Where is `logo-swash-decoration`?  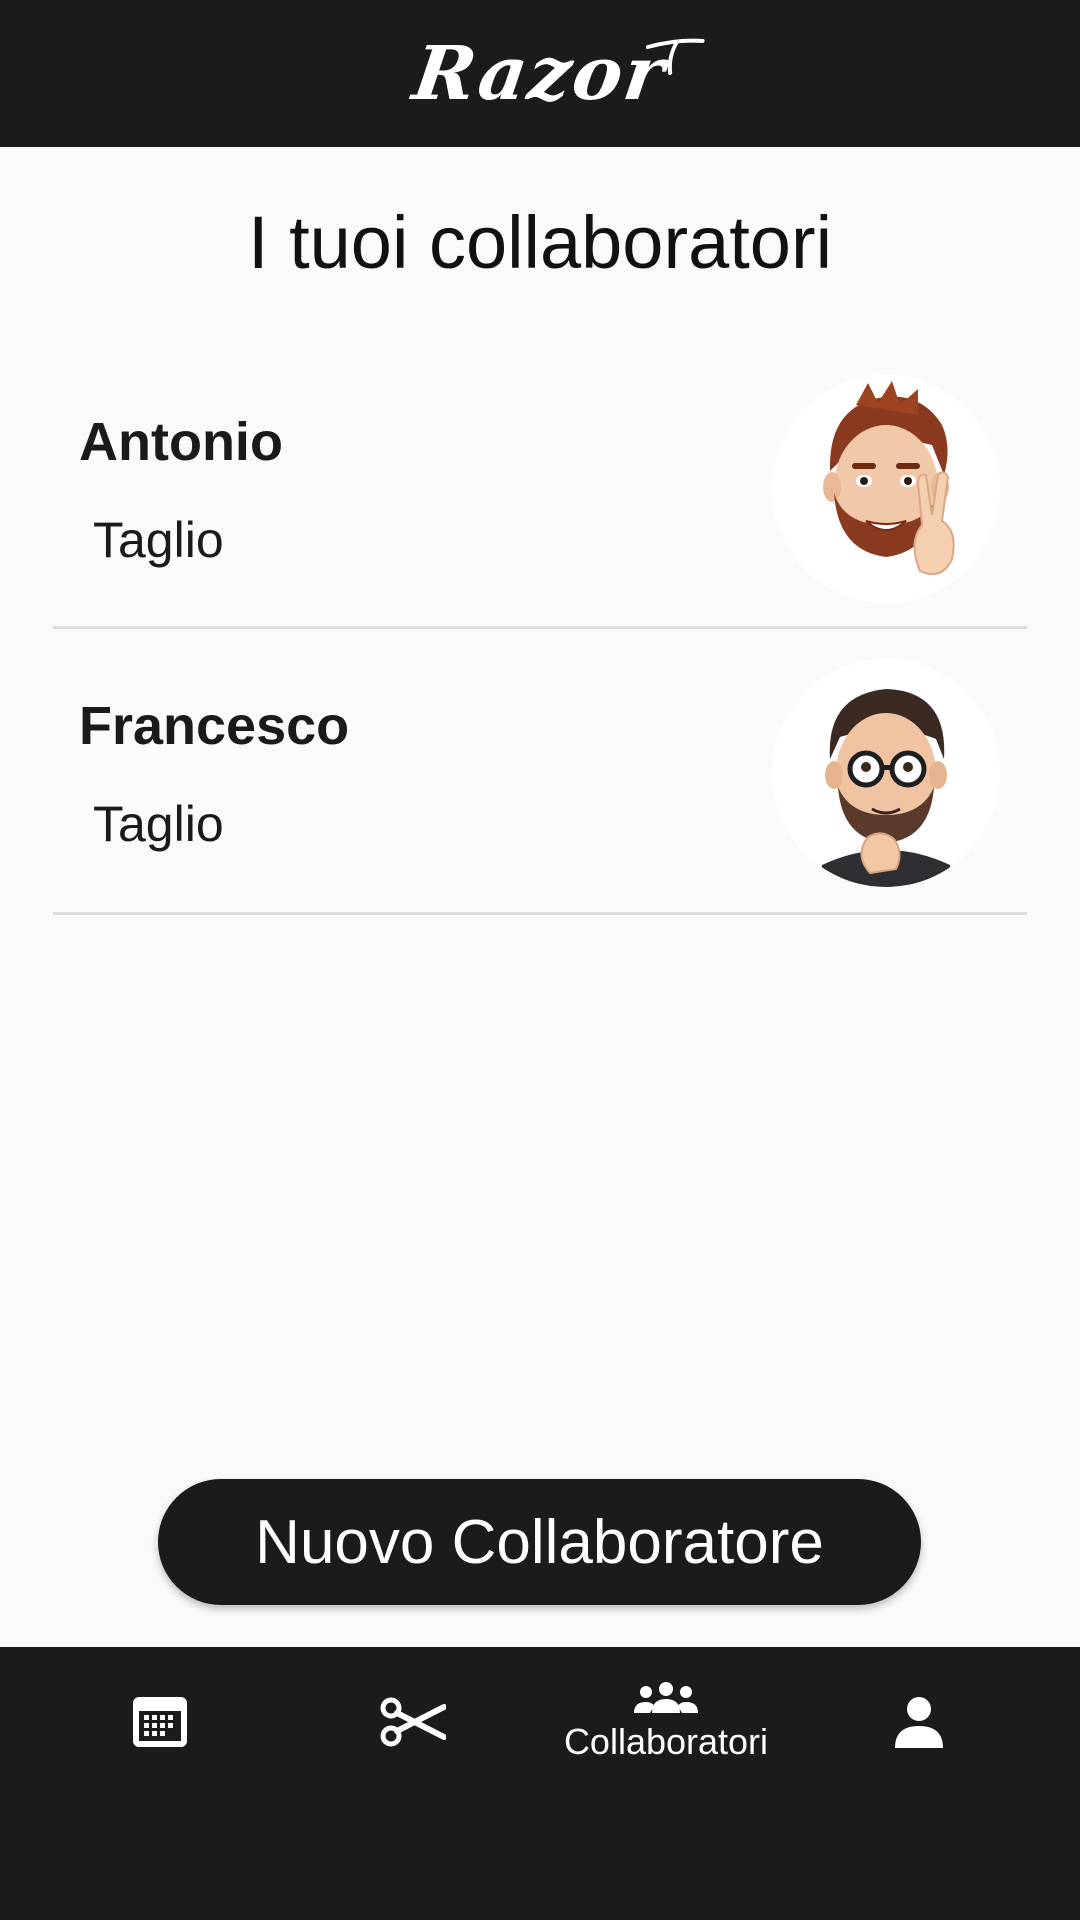
logo-swash-decoration is located at coordinates (675, 56).